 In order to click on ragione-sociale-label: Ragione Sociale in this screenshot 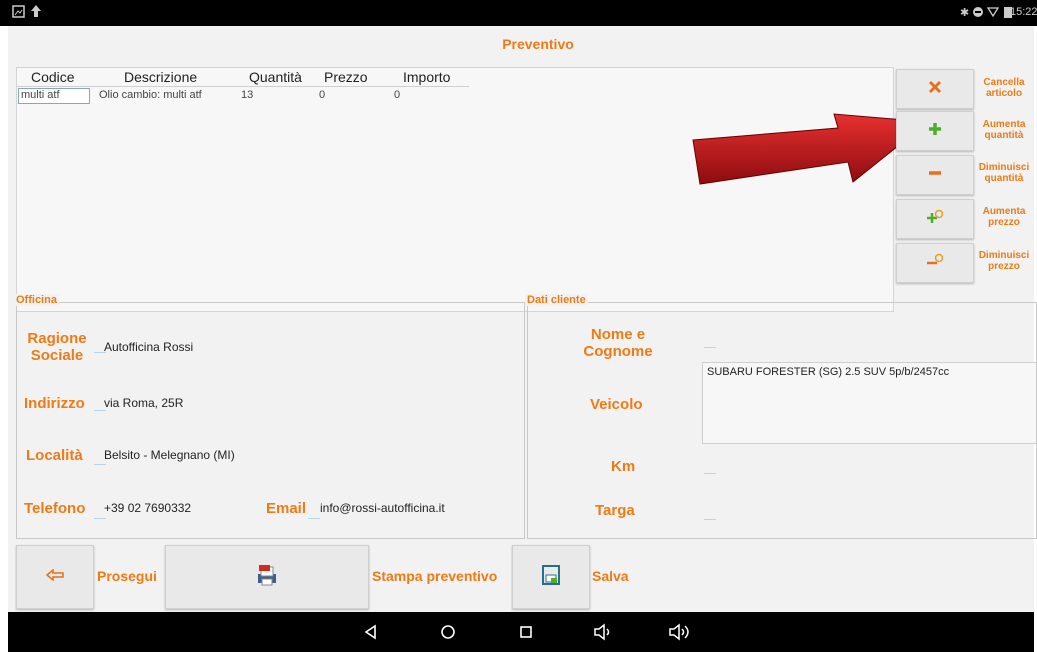, I will do `click(57, 347)`.